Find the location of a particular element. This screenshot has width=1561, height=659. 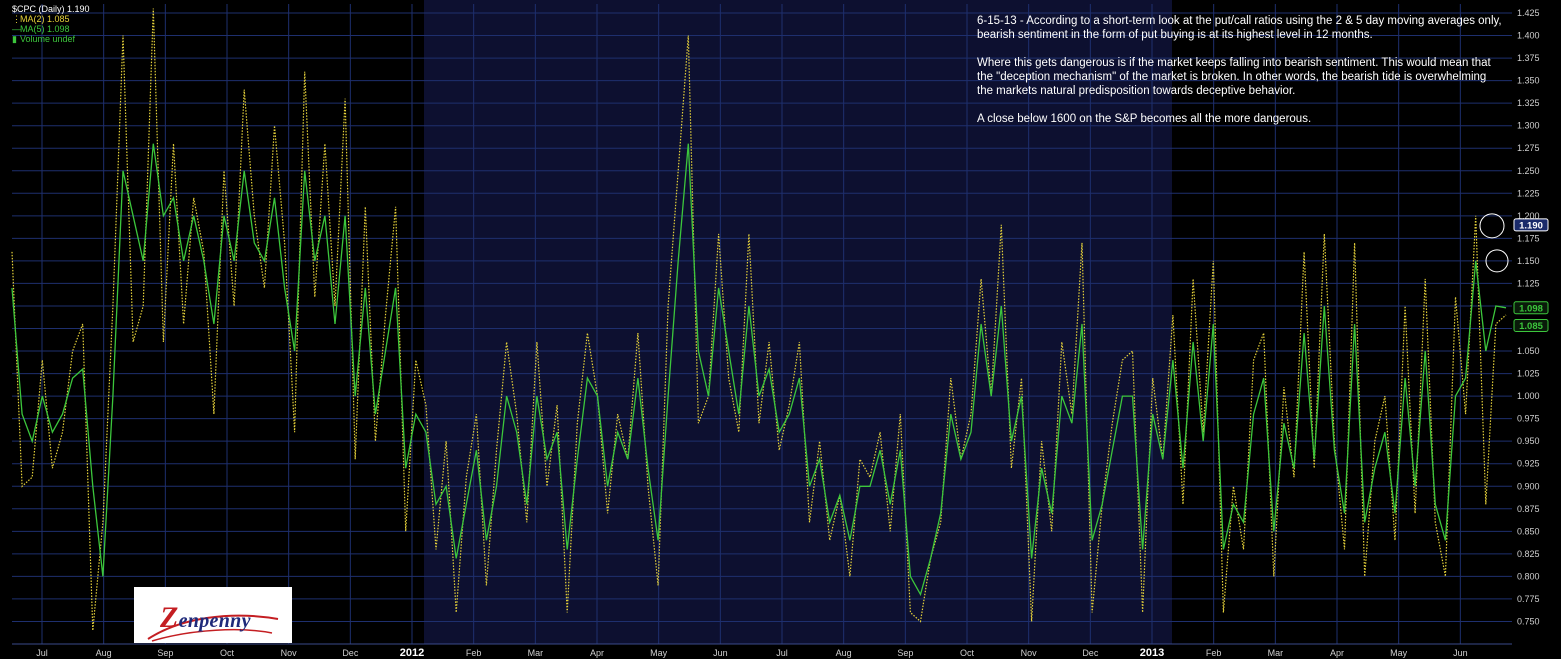

y-tick-label: 1.250 is located at coordinates (1528, 171).